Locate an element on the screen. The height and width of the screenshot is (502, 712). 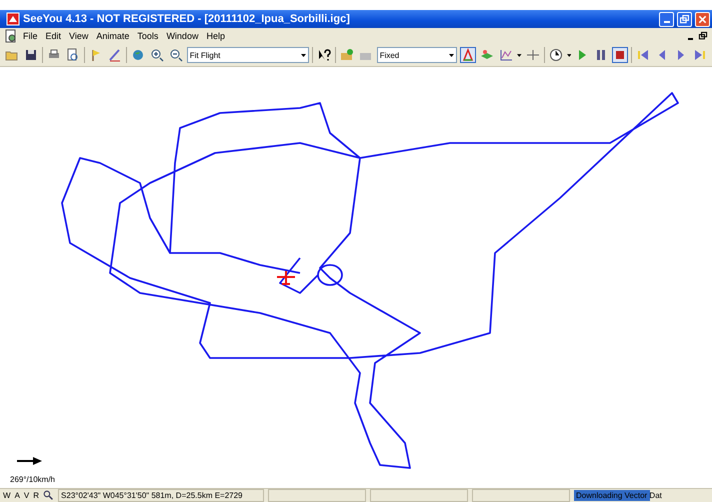
zoom-out-icon is located at coordinates (175, 55).